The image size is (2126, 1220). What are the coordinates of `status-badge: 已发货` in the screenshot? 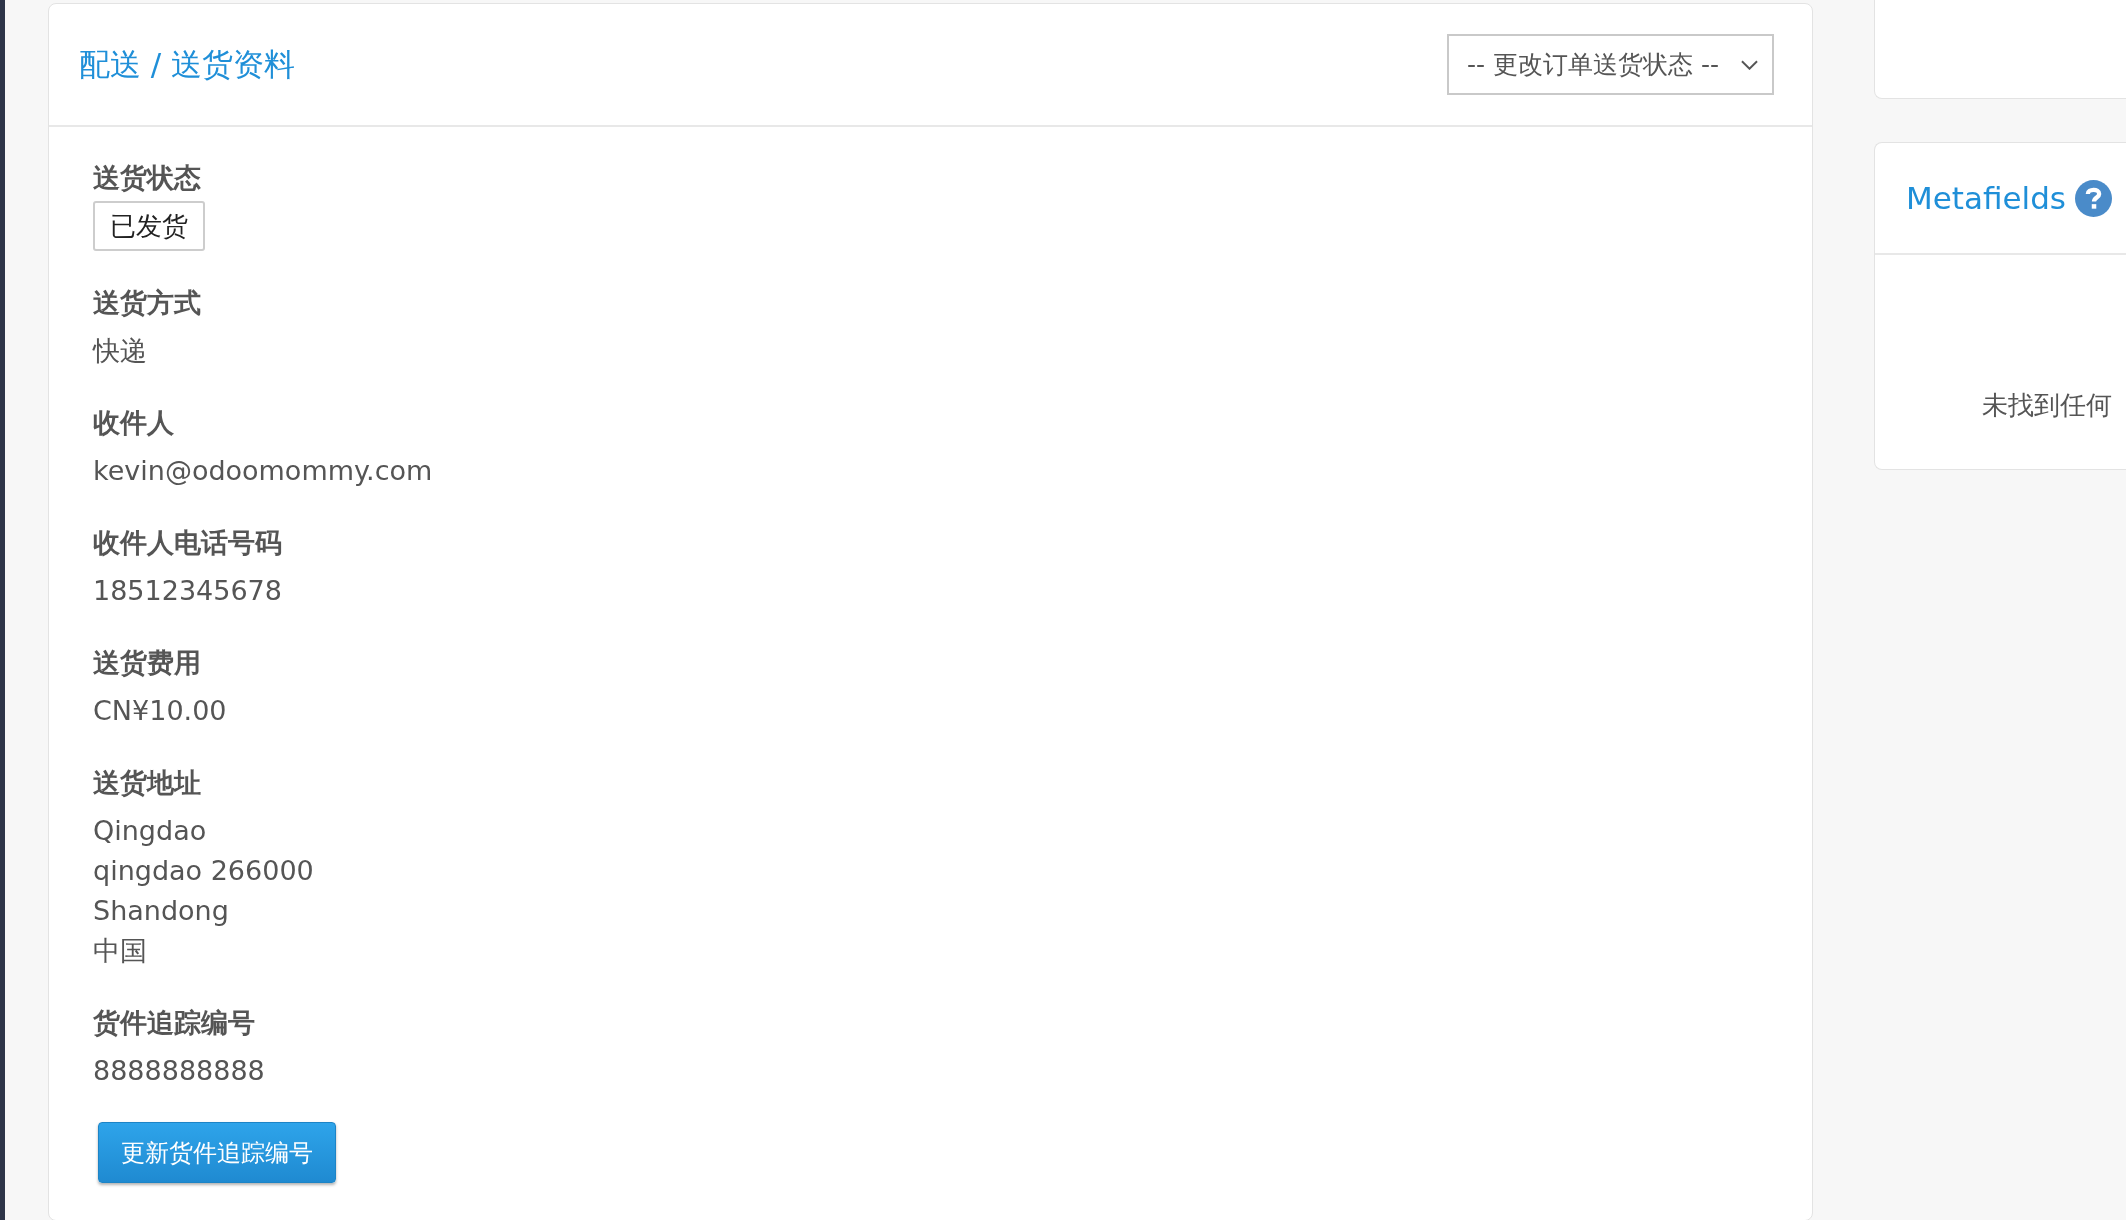 It's located at (149, 226).